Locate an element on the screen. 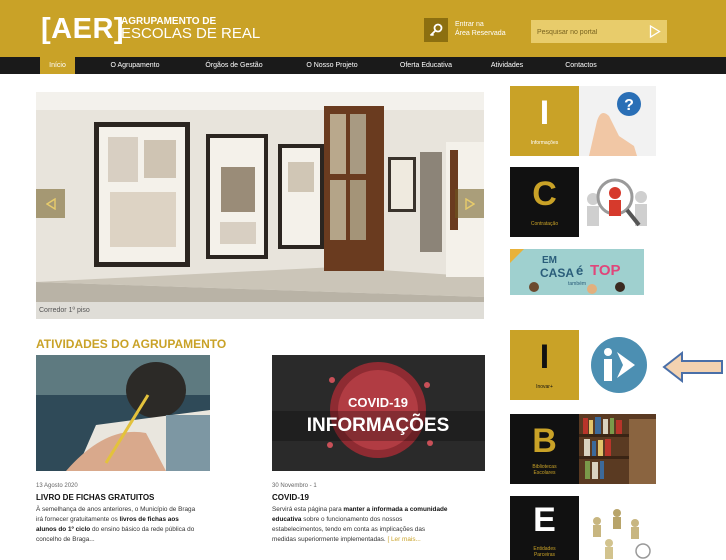 The height and width of the screenshot is (560, 726). banner-tambem: também is located at coordinates (577, 284).